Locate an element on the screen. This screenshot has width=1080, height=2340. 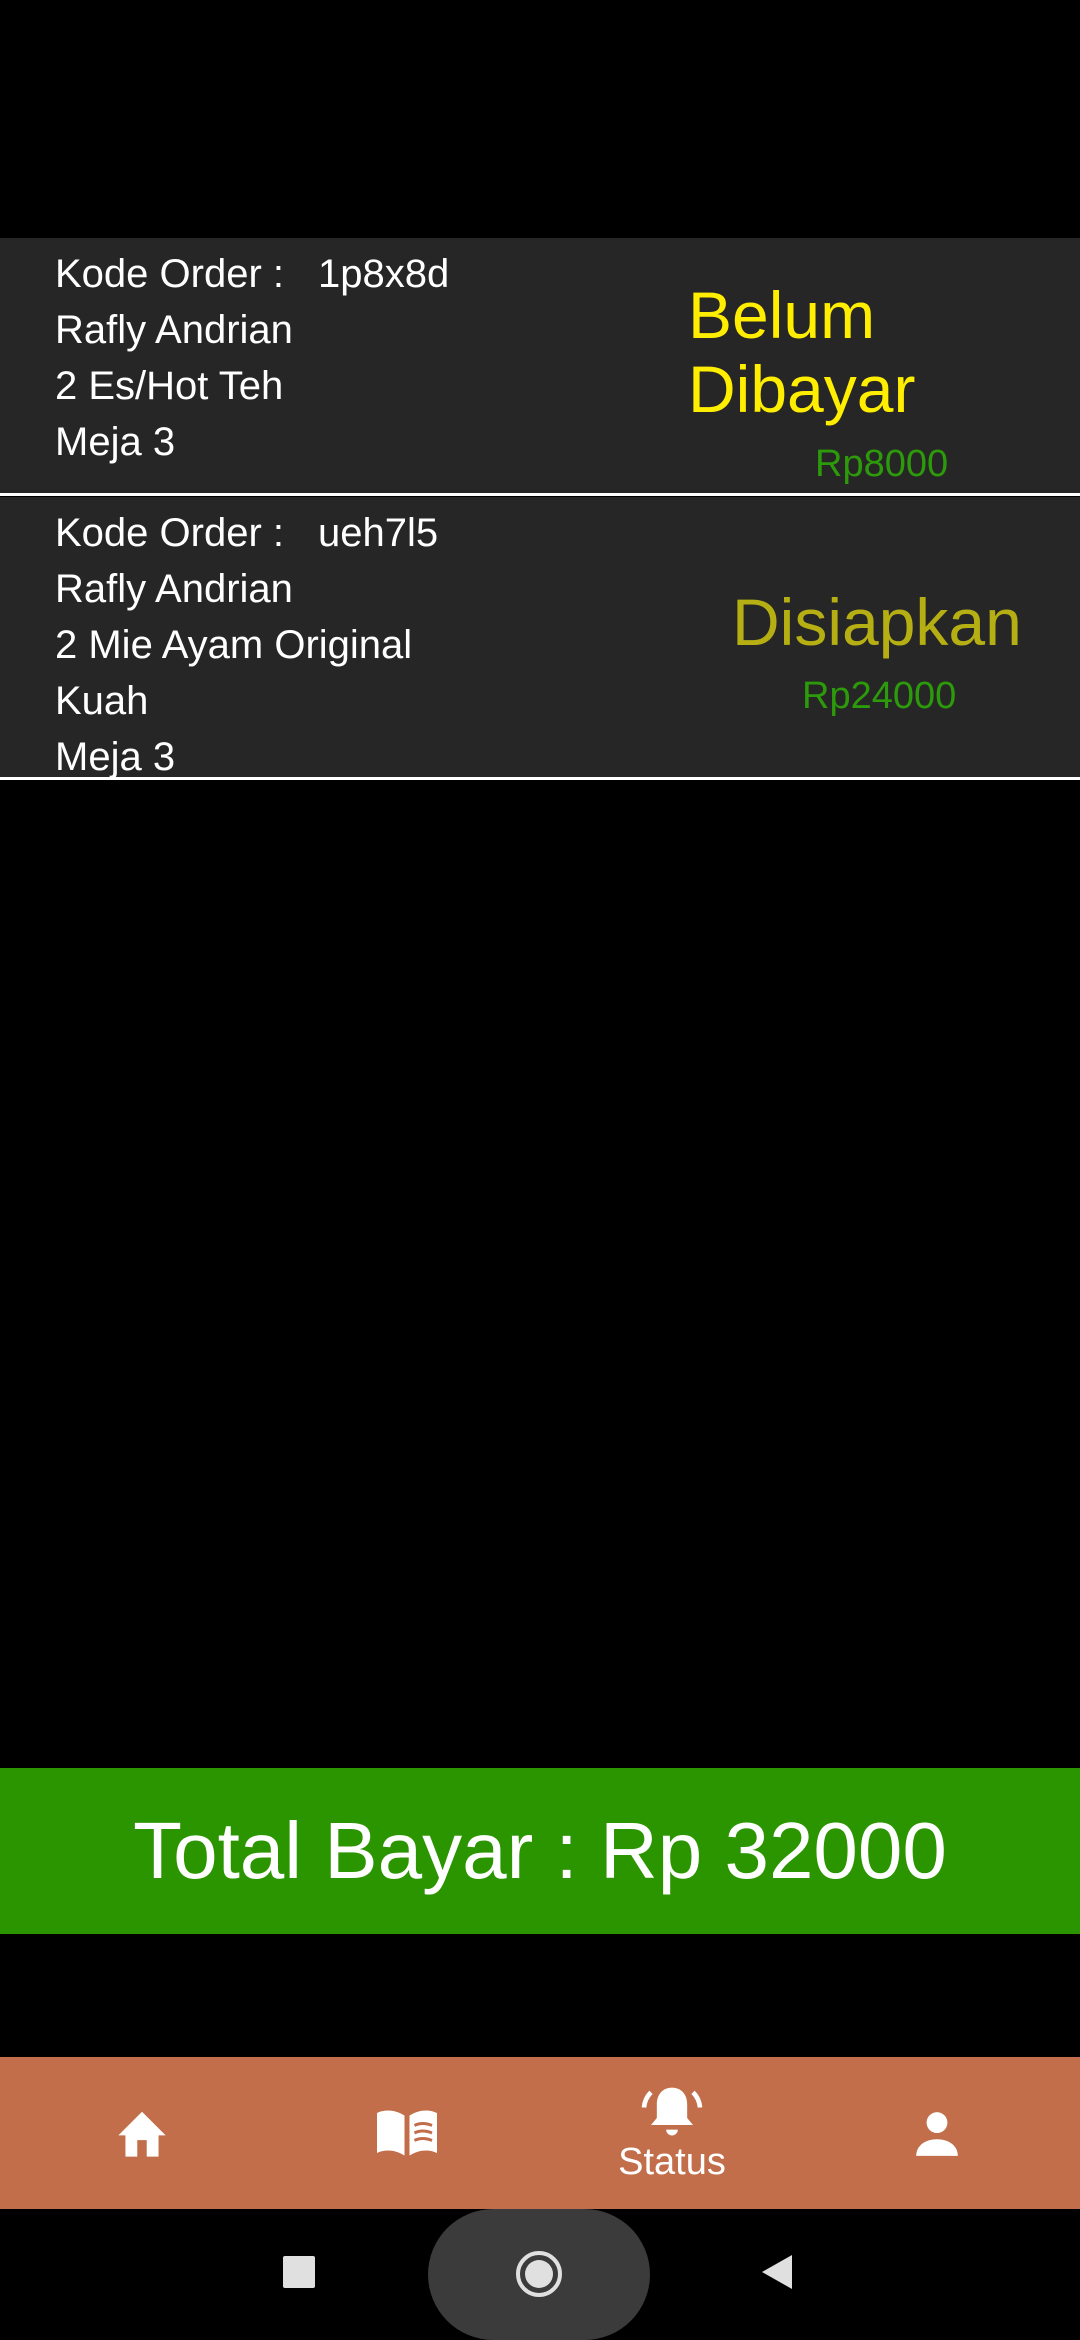
nav-home is located at coordinates (142, 2133).